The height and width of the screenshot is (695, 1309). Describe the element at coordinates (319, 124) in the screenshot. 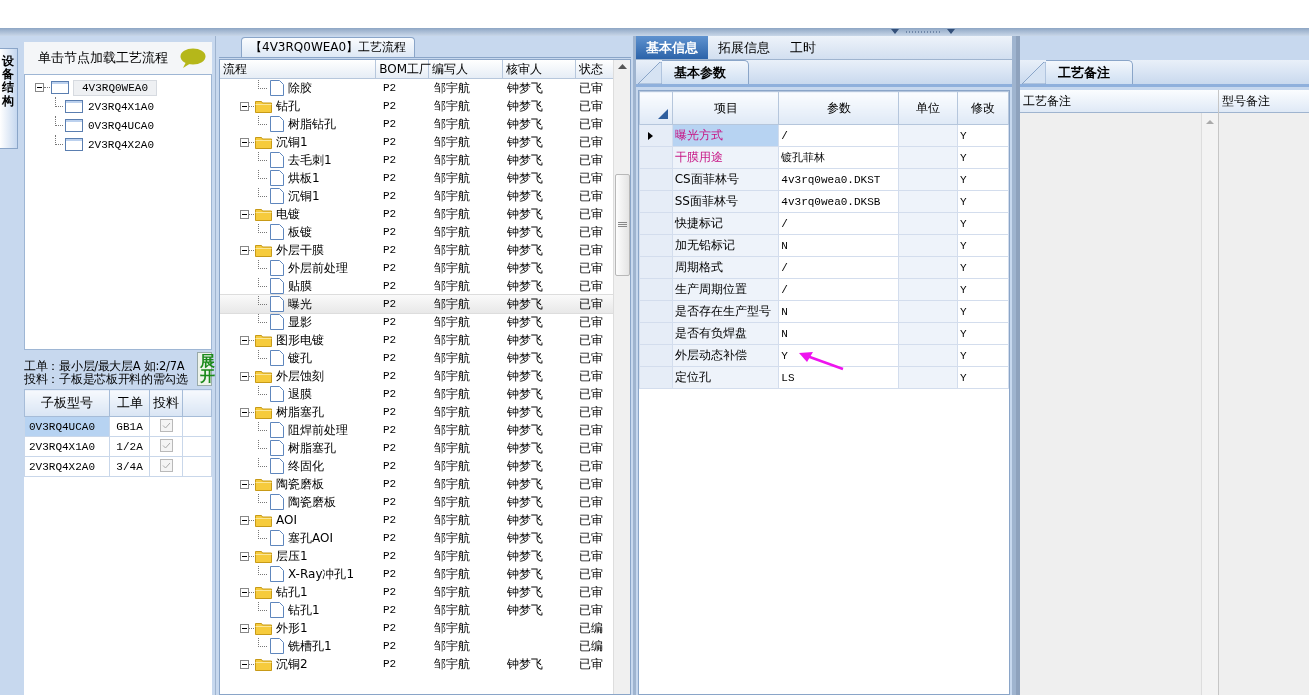

I see `tree-row-label: 树脂钻孔` at that location.